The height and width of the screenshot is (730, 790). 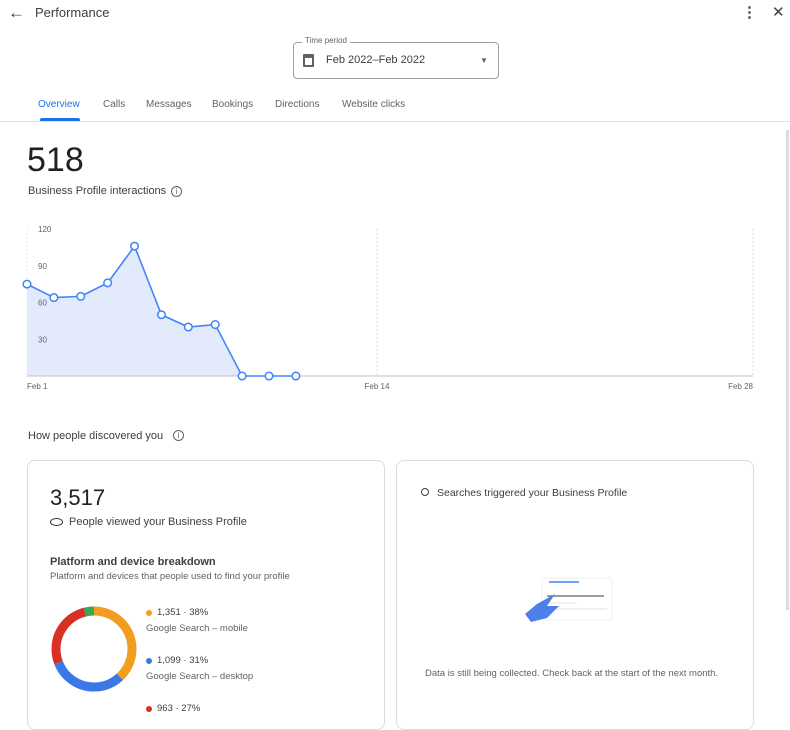 What do you see at coordinates (96, 436) in the screenshot?
I see `discovery-title: How people discovered you` at bounding box center [96, 436].